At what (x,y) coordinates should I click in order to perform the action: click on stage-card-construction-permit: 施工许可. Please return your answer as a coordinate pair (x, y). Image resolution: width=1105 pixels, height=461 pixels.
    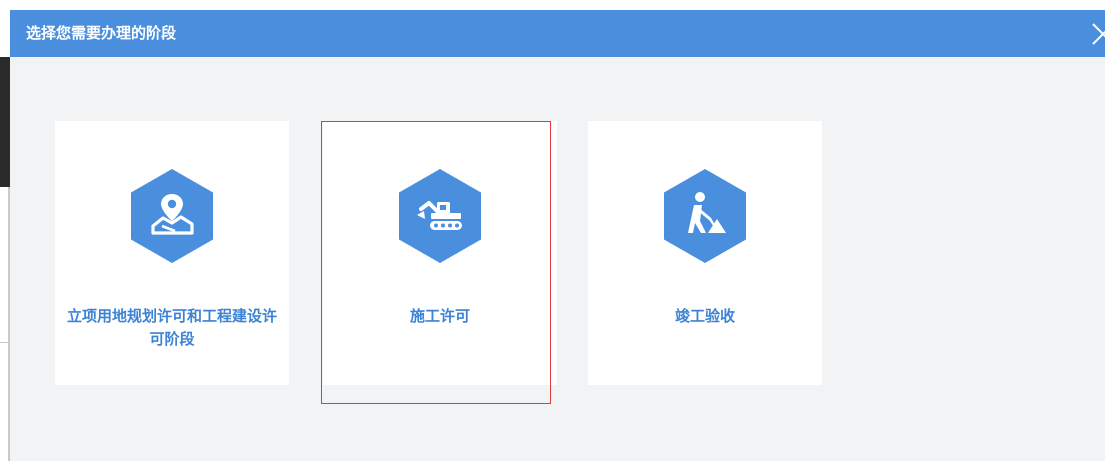
    Looking at the image, I should click on (440, 253).